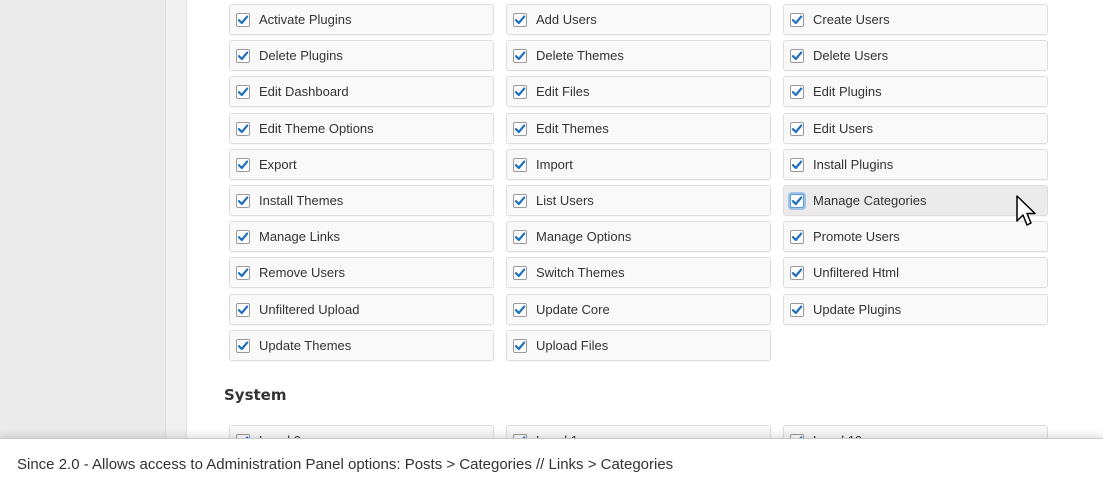 The image size is (1103, 491). Describe the element at coordinates (915, 164) in the screenshot. I see `capability-install-plugins: Install Plugins` at that location.